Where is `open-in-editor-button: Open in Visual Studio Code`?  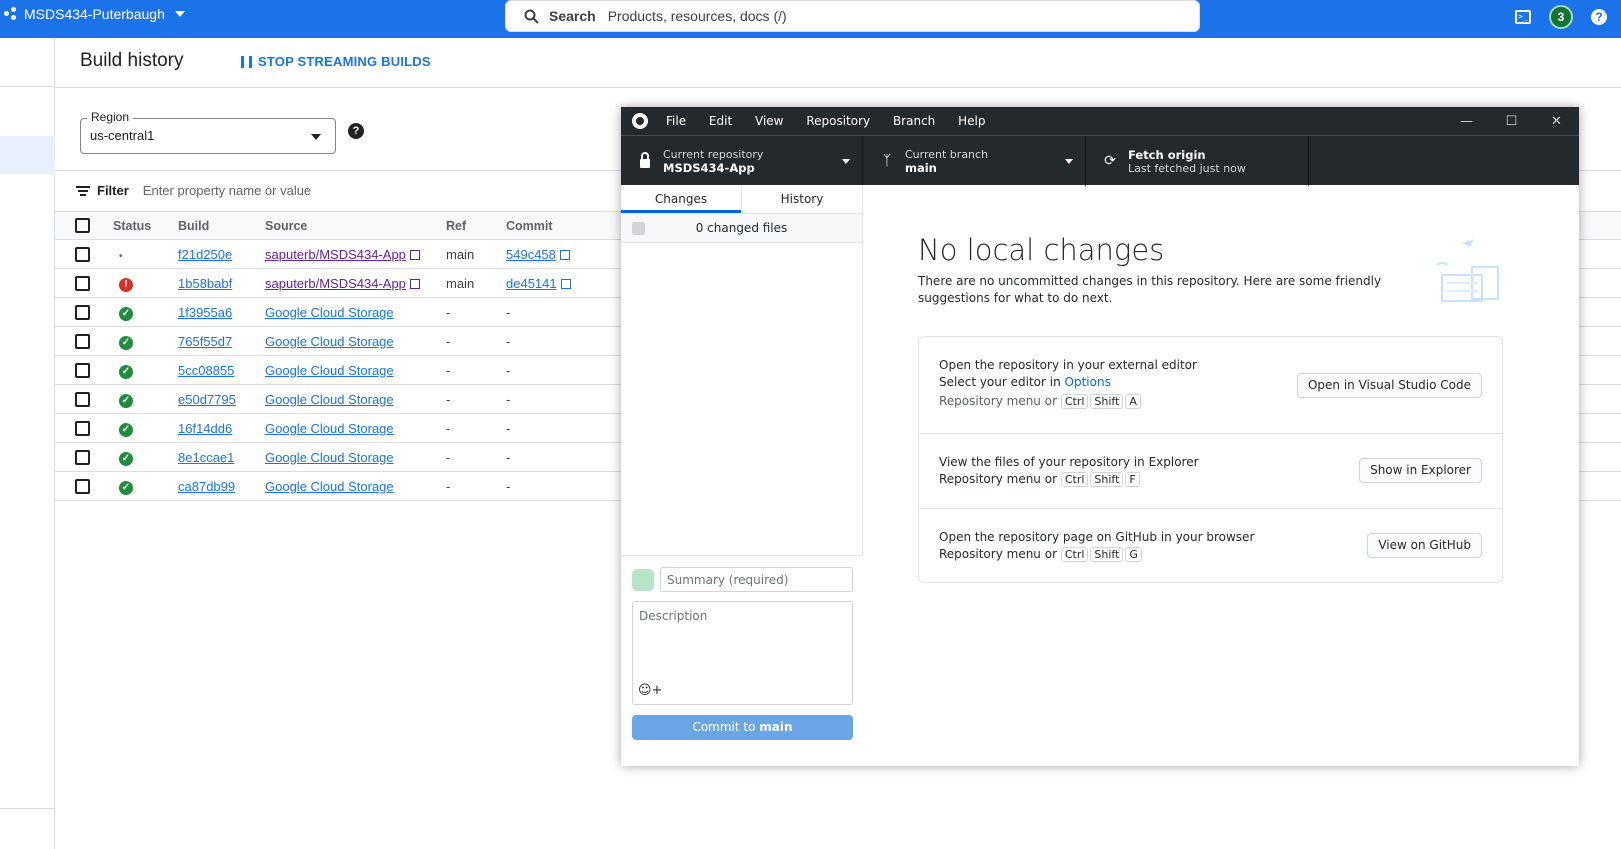 open-in-editor-button: Open in Visual Studio Code is located at coordinates (1389, 385).